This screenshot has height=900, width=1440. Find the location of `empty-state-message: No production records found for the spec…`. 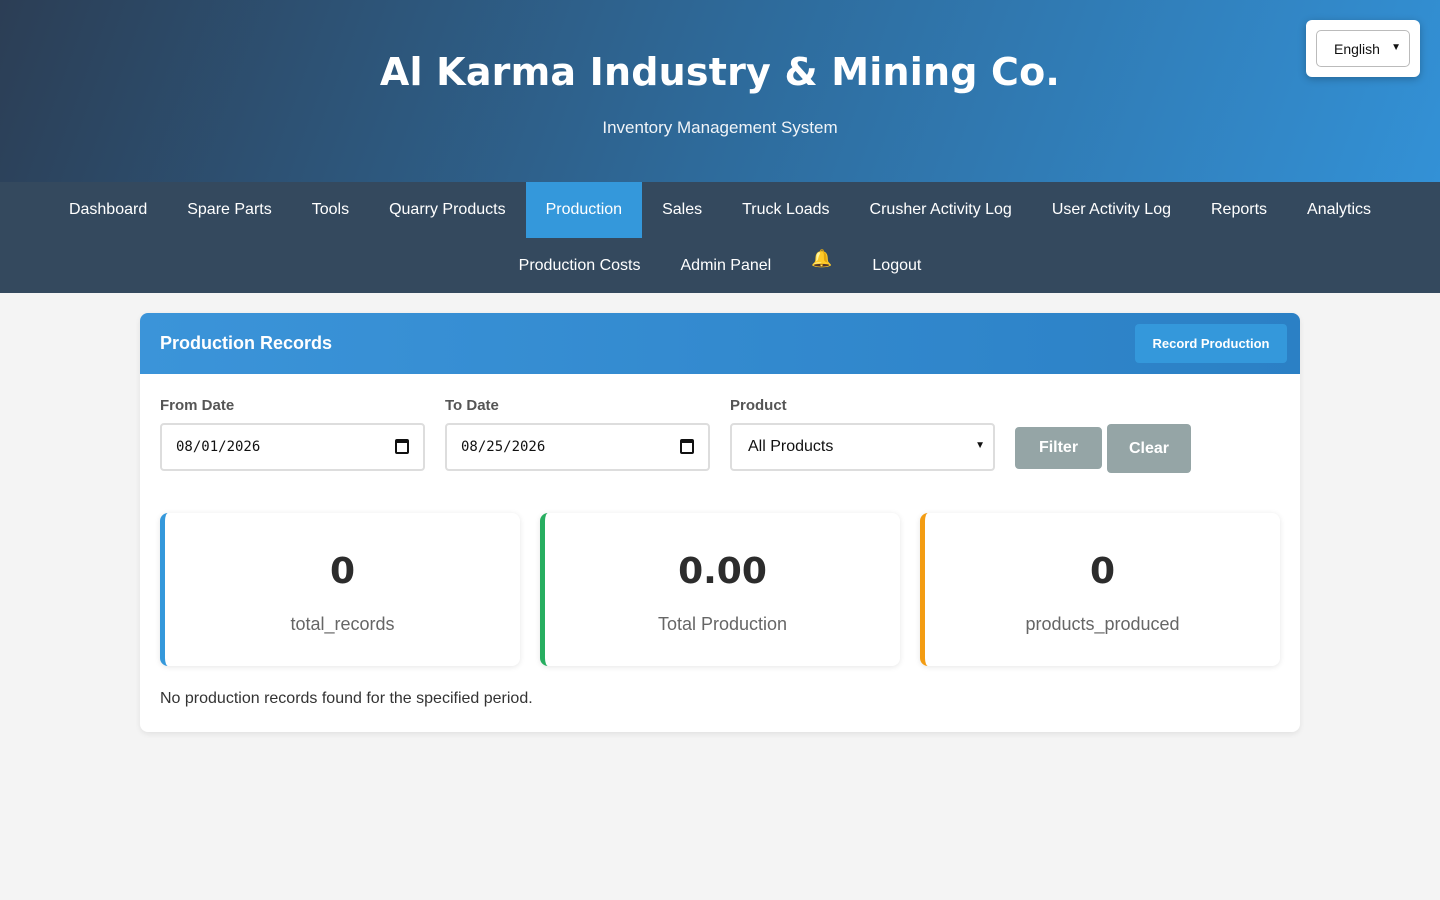

empty-state-message: No production records found for the spec… is located at coordinates (346, 698).